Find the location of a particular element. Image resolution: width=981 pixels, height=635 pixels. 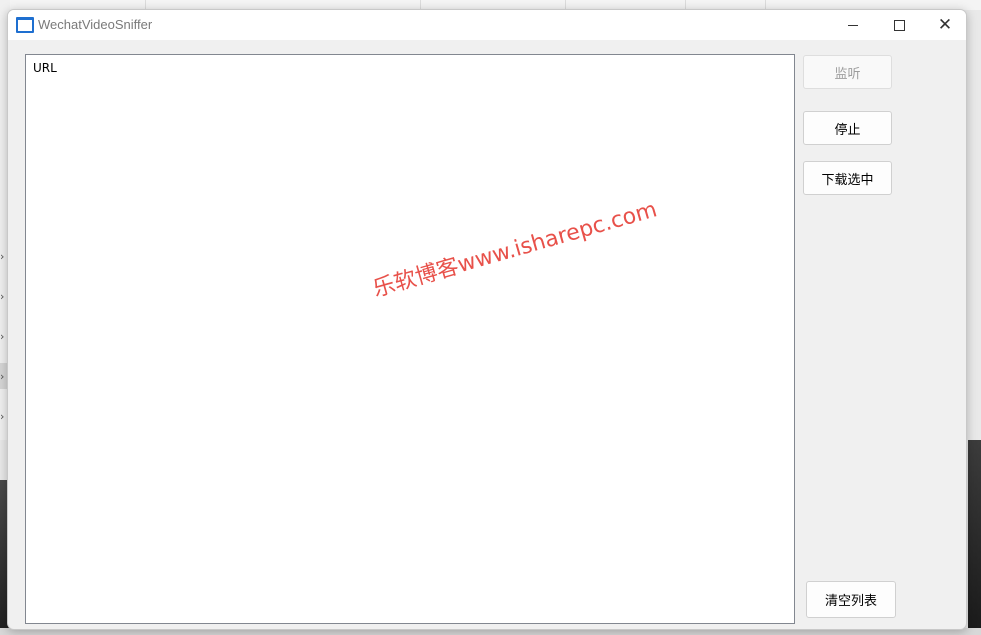

url-column-header: URL is located at coordinates (45, 68).